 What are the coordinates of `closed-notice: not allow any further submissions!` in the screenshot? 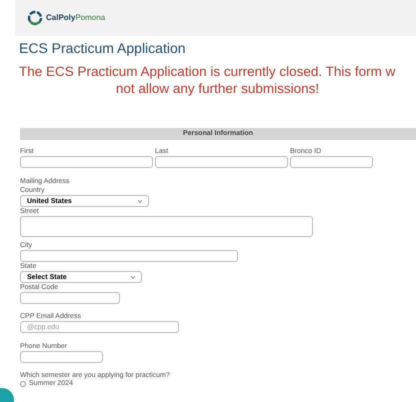 It's located at (218, 88).